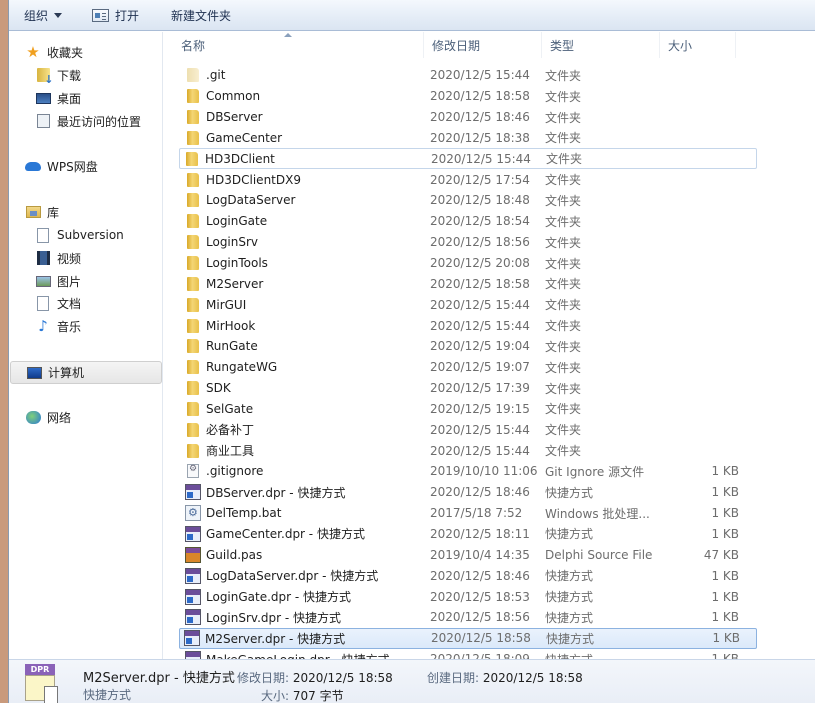 Image resolution: width=815 pixels, height=703 pixels. I want to click on file-name: 商业工具, so click(230, 451).